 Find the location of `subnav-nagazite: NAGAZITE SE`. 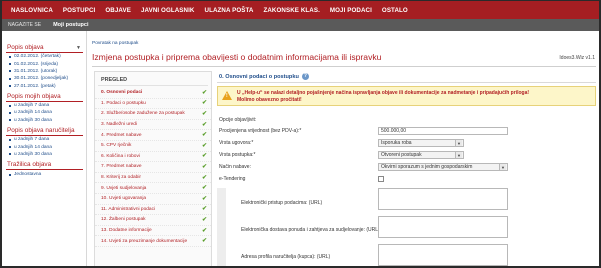

subnav-nagazite: NAGAZITE SE is located at coordinates (24, 25).